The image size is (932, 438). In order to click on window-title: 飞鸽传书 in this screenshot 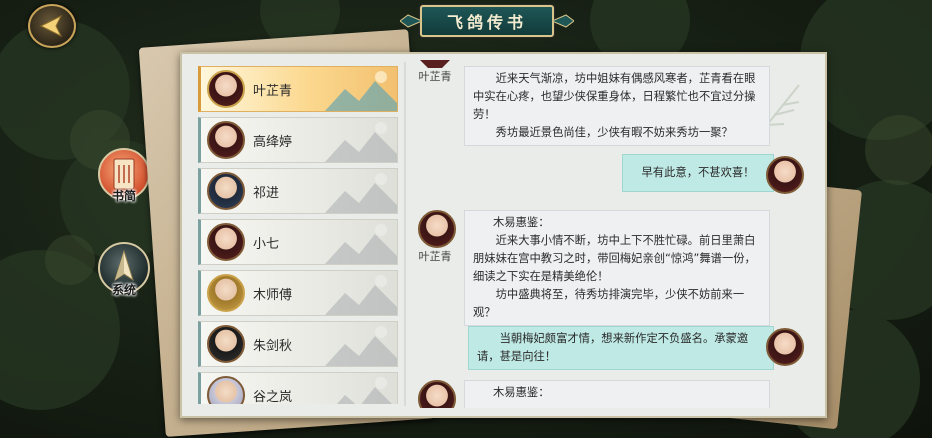, I will do `click(487, 21)`.